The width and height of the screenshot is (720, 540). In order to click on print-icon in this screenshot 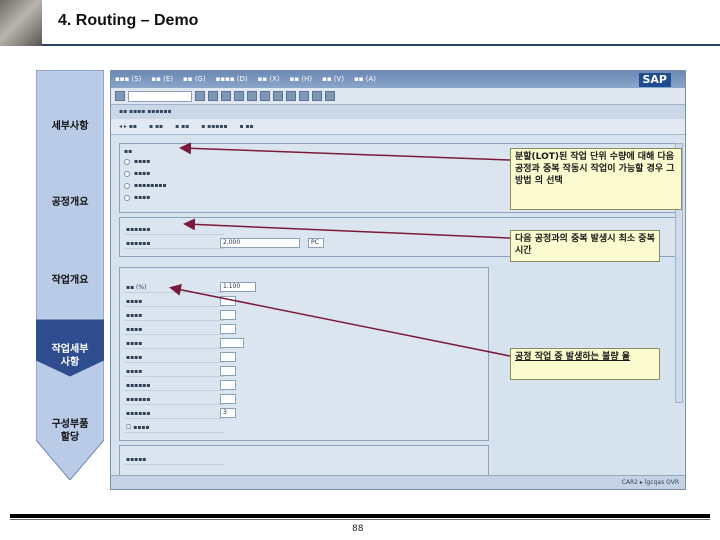, I will do `click(252, 96)`.